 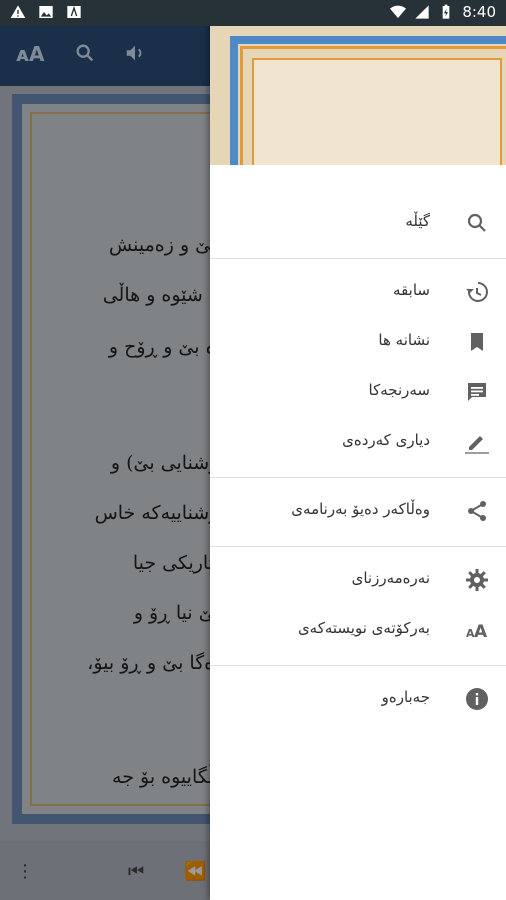 I want to click on menu-item-search: گێڵە, so click(x=358, y=223).